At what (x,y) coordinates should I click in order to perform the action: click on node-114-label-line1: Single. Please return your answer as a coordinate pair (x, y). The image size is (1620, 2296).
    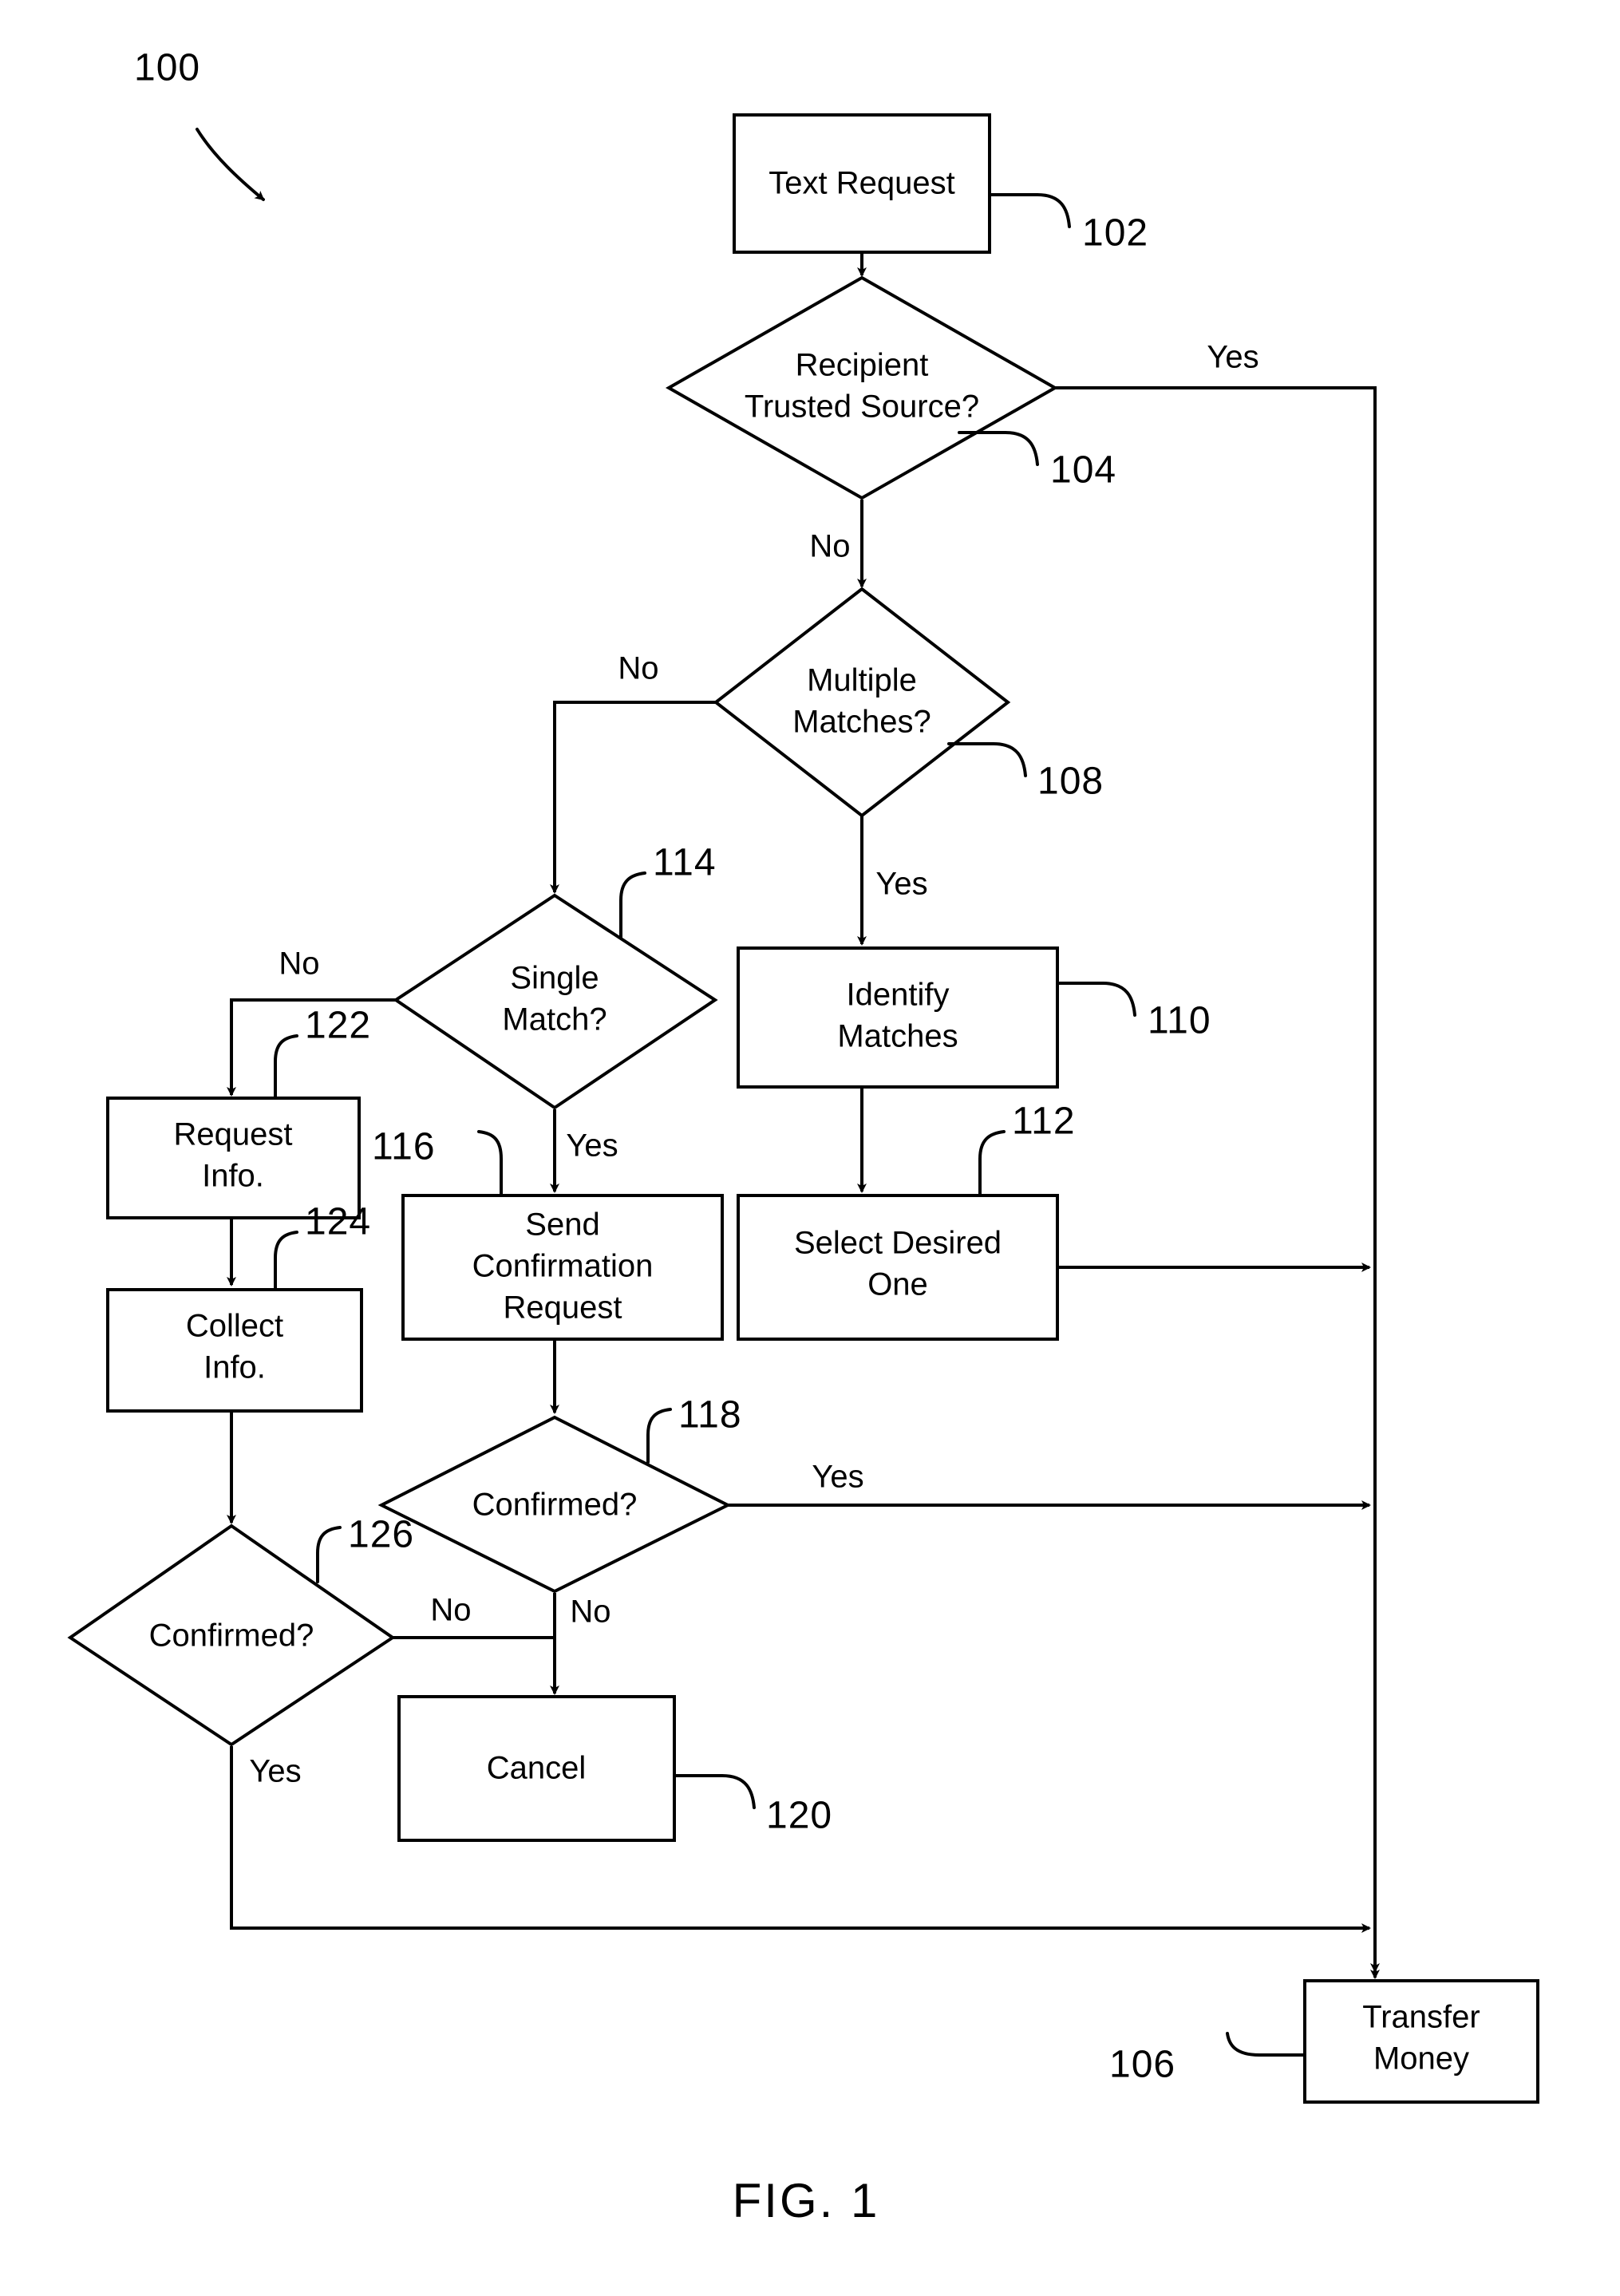
    Looking at the image, I should click on (554, 978).